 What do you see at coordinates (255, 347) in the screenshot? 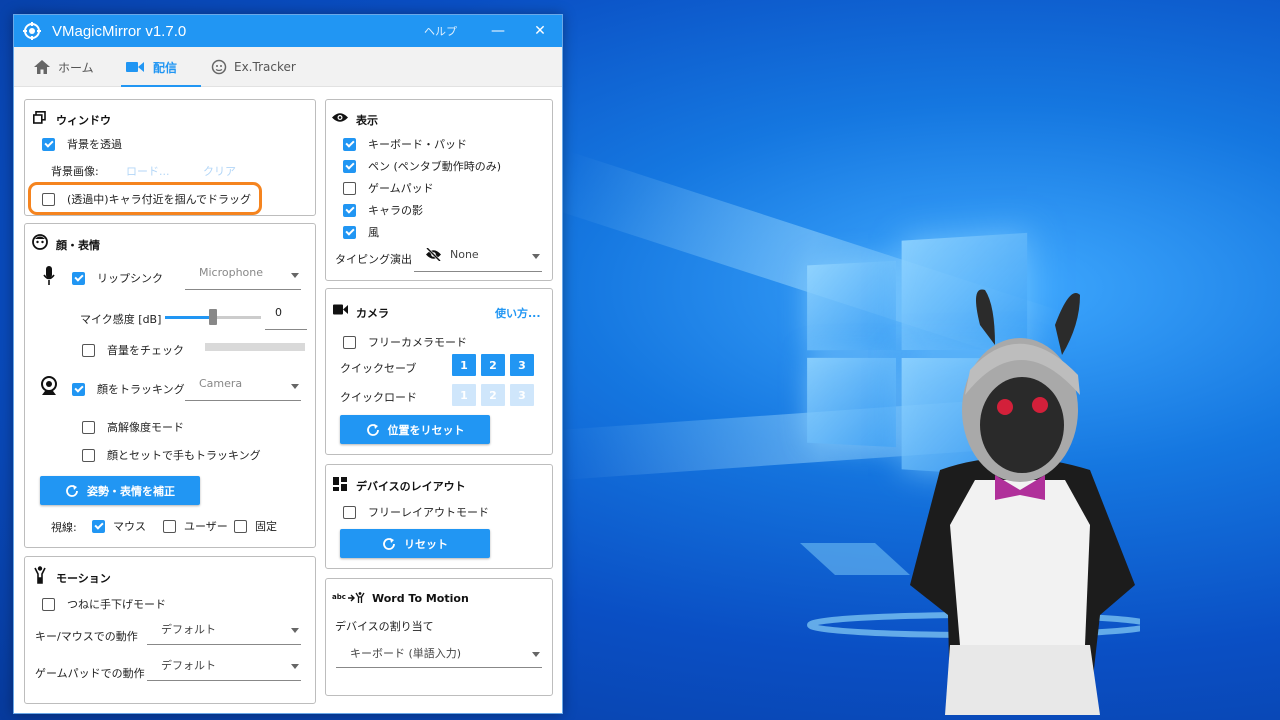
I see `volume-meter` at bounding box center [255, 347].